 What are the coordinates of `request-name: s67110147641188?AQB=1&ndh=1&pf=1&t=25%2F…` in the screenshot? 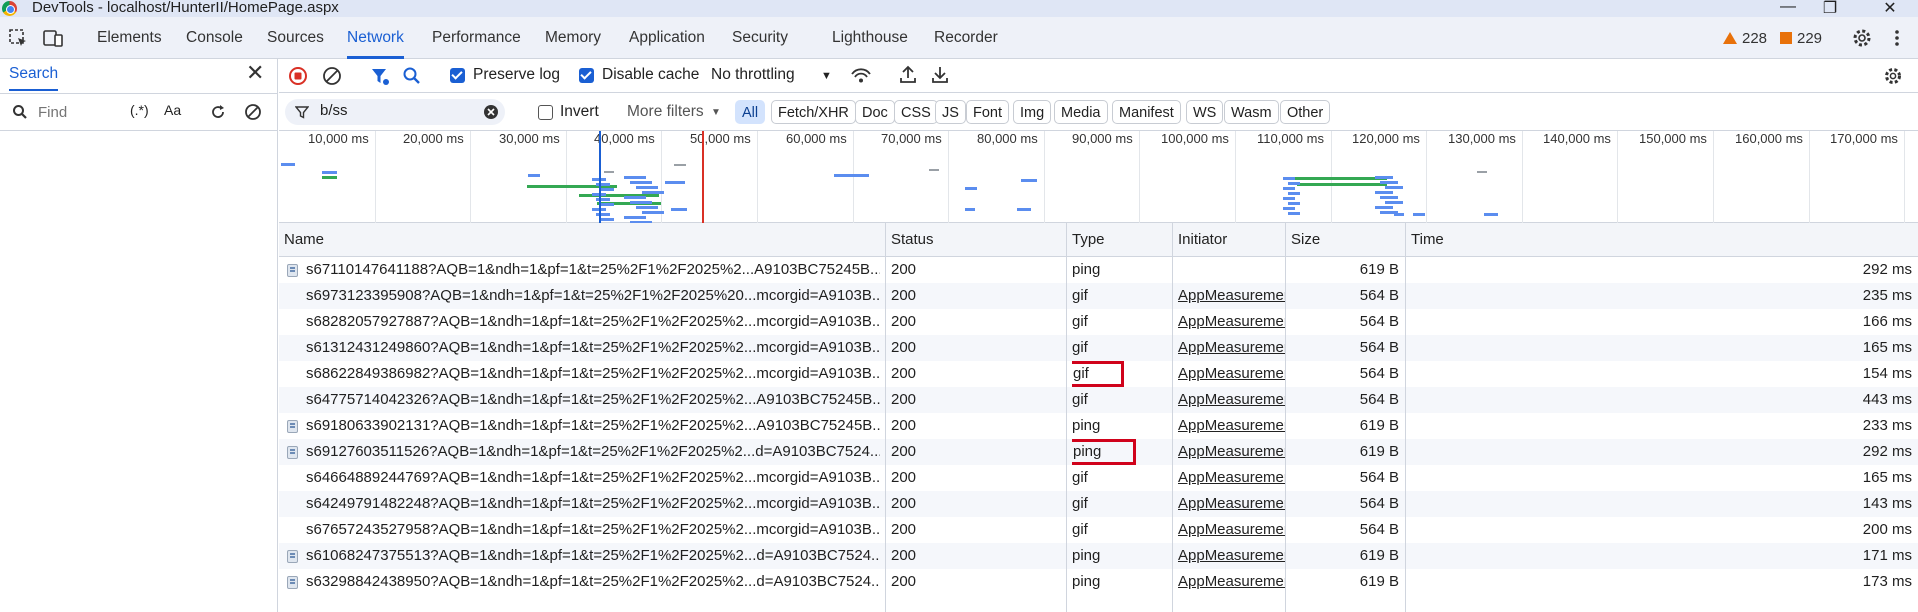 It's located at (593, 270).